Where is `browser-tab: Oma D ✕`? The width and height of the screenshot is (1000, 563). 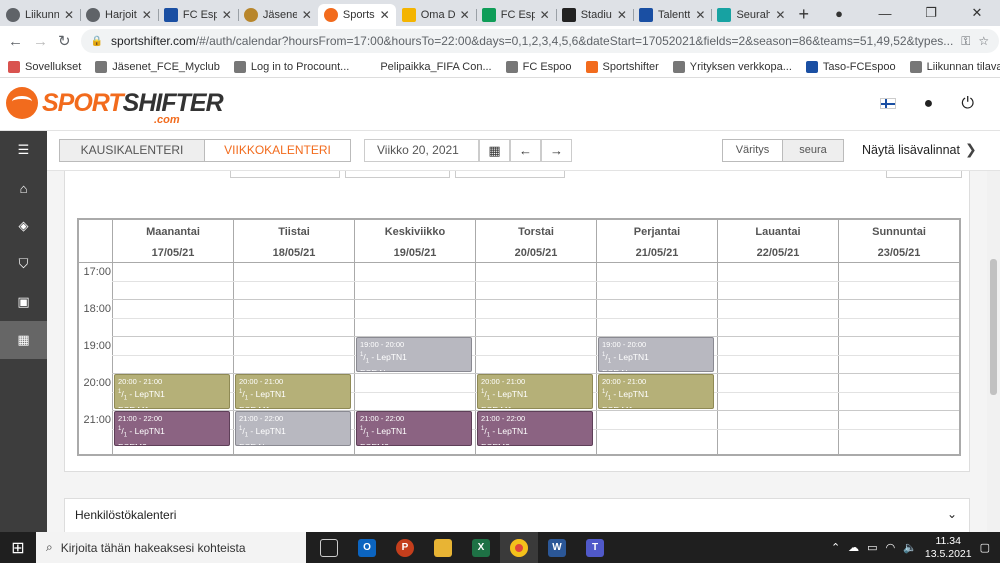
browser-tab: Oma D ✕ is located at coordinates (436, 15).